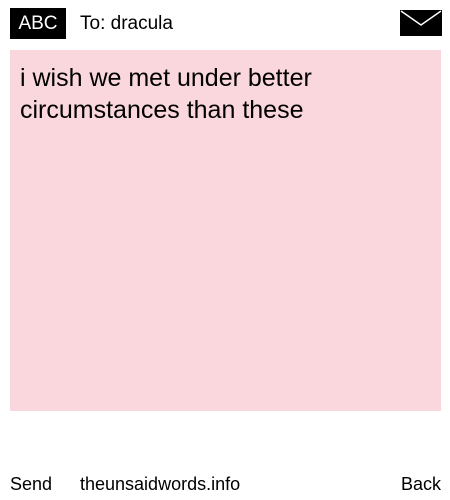 The height and width of the screenshot is (500, 450). Describe the element at coordinates (225, 23) in the screenshot. I see `message-header: ABC To: dracula` at that location.